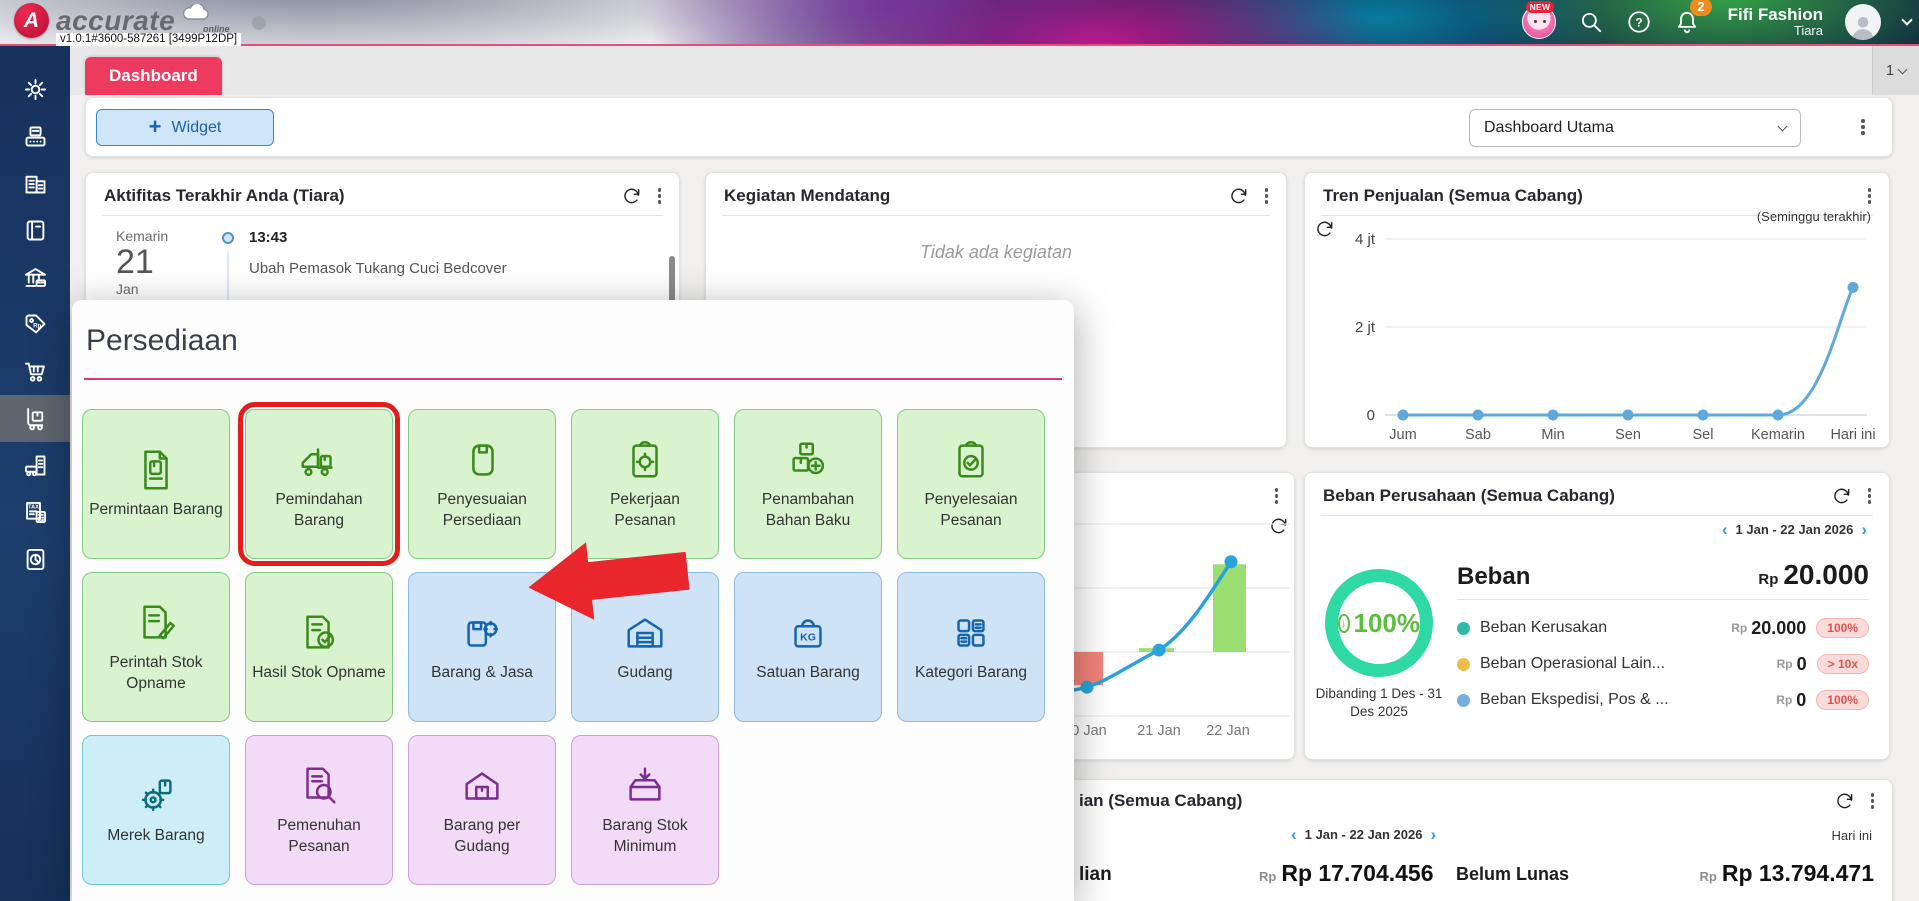 Image resolution: width=1919 pixels, height=901 pixels. What do you see at coordinates (1907, 20) in the screenshot?
I see `user-menu-chevron-icon` at bounding box center [1907, 20].